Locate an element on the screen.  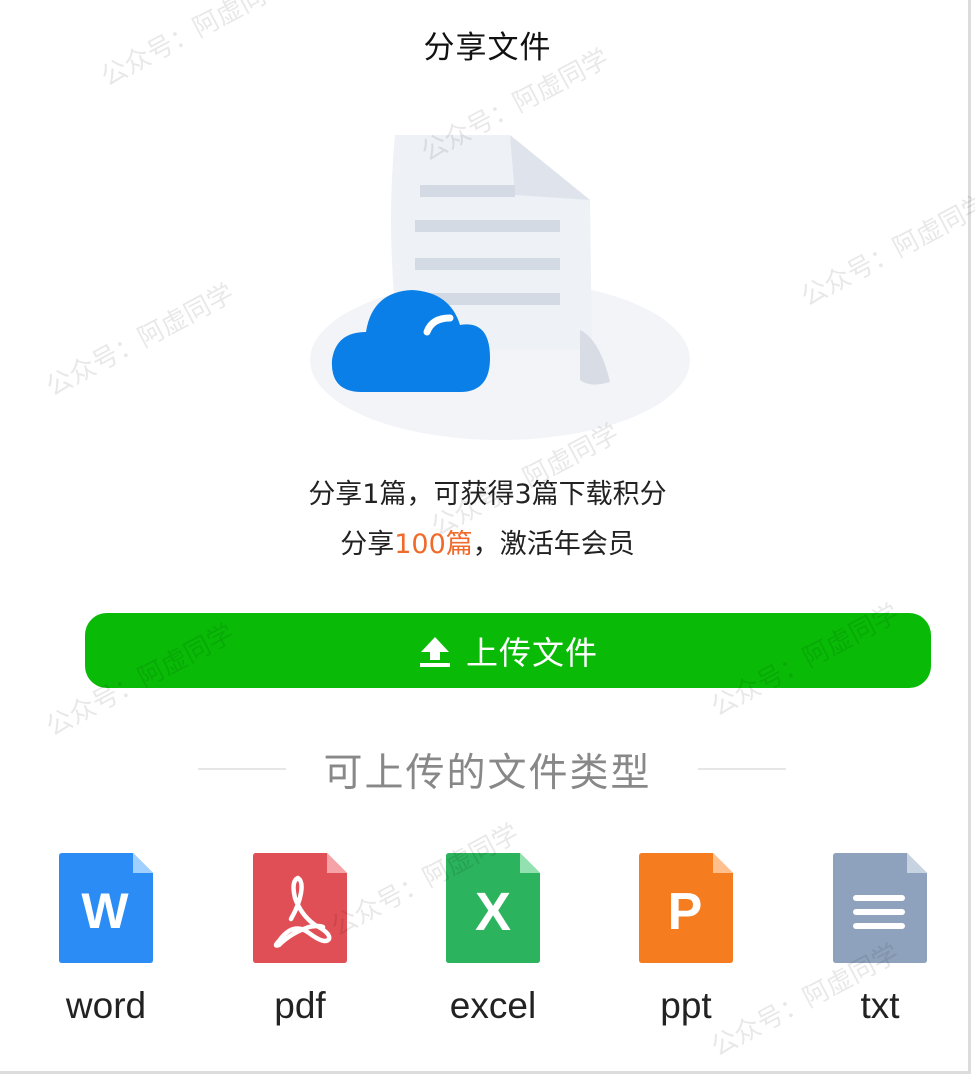
file-type-pdf: pdf is located at coordinates (300, 940).